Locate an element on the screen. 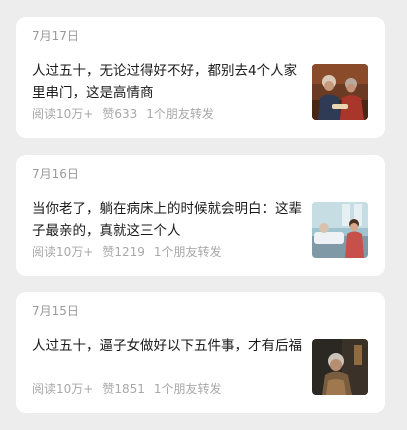 This screenshot has width=407, height=430. article-stats: 阅读10万+ 赞1851 1个朋友转发 is located at coordinates (131, 389).